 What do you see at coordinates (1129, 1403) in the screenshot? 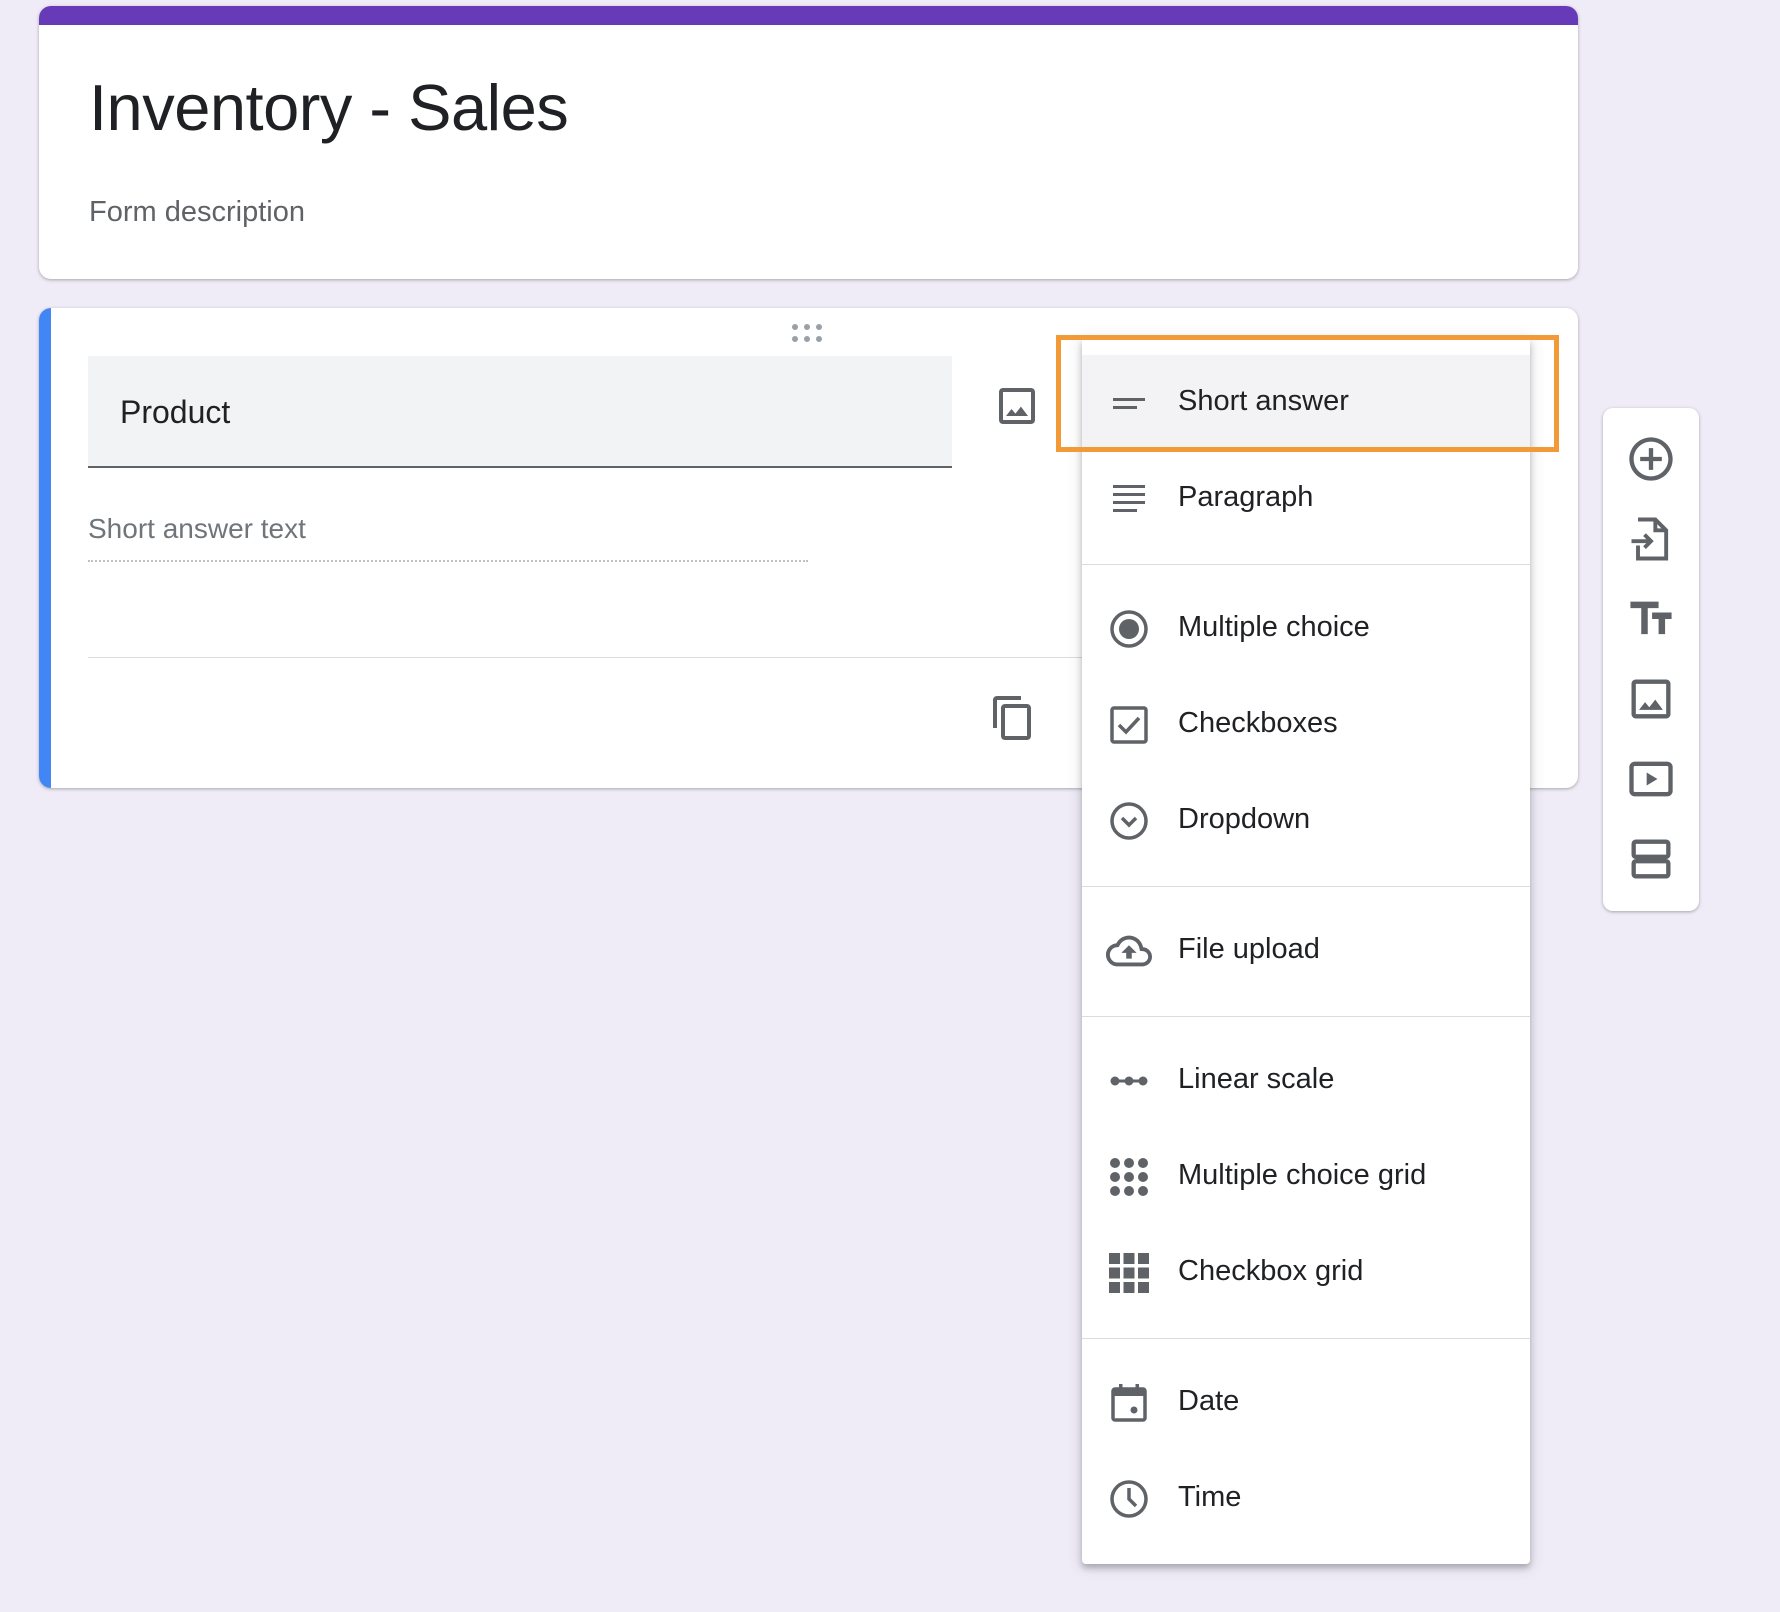
I see `calendar-icon` at bounding box center [1129, 1403].